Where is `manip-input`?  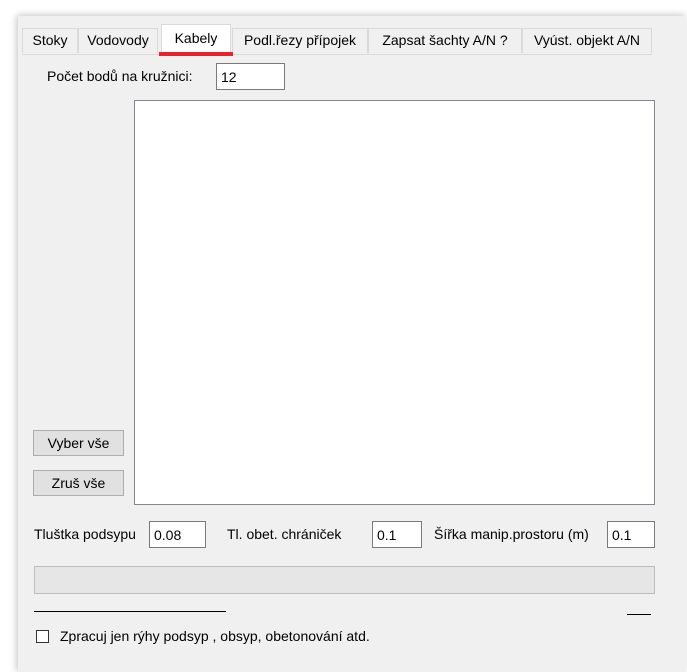 manip-input is located at coordinates (631, 534).